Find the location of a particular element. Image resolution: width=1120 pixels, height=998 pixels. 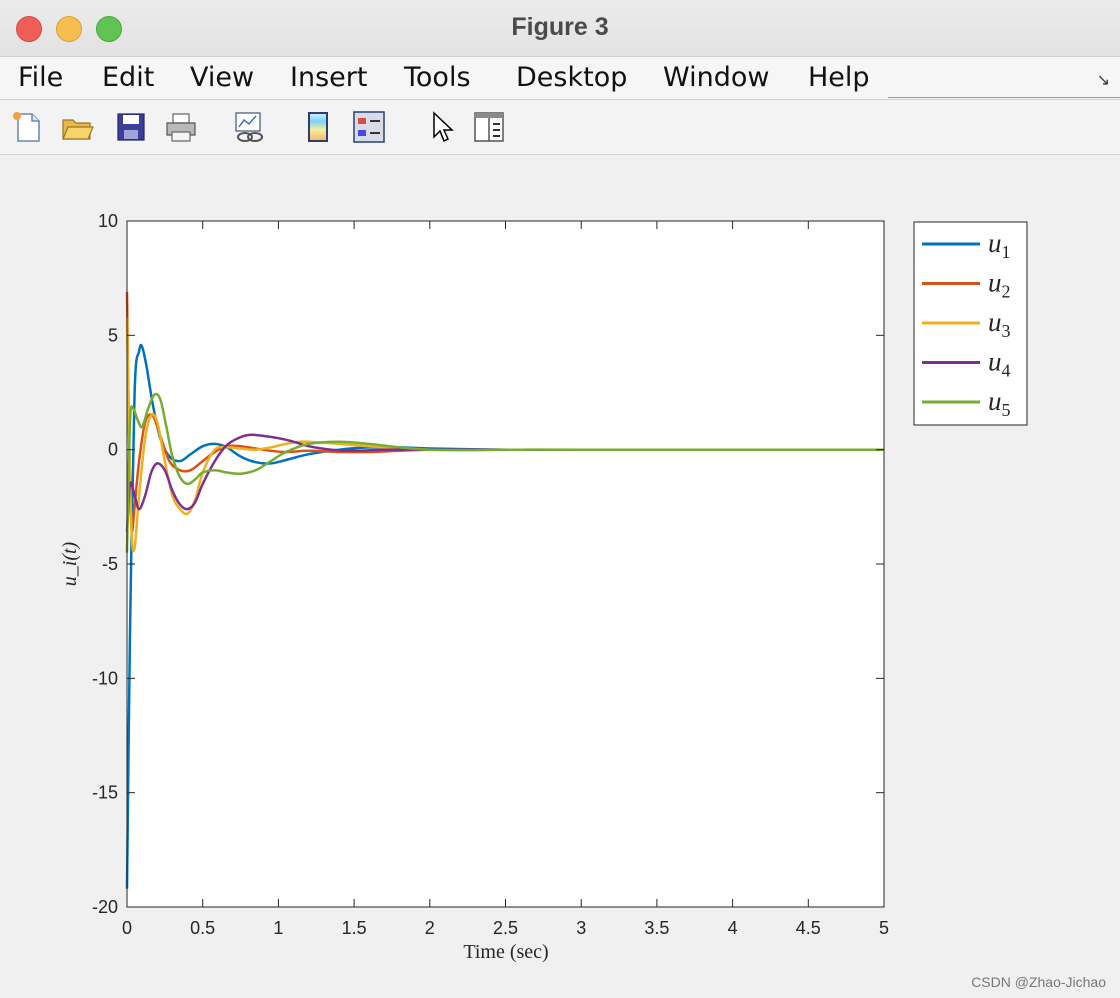

x-tick-label: 1.5 is located at coordinates (354, 928).